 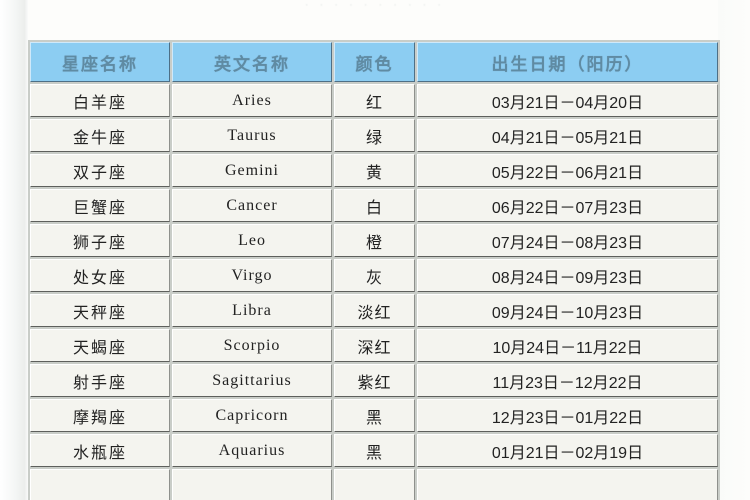 What do you see at coordinates (567, 450) in the screenshot?
I see `cell-birth-date: 01月21日－02月19日` at bounding box center [567, 450].